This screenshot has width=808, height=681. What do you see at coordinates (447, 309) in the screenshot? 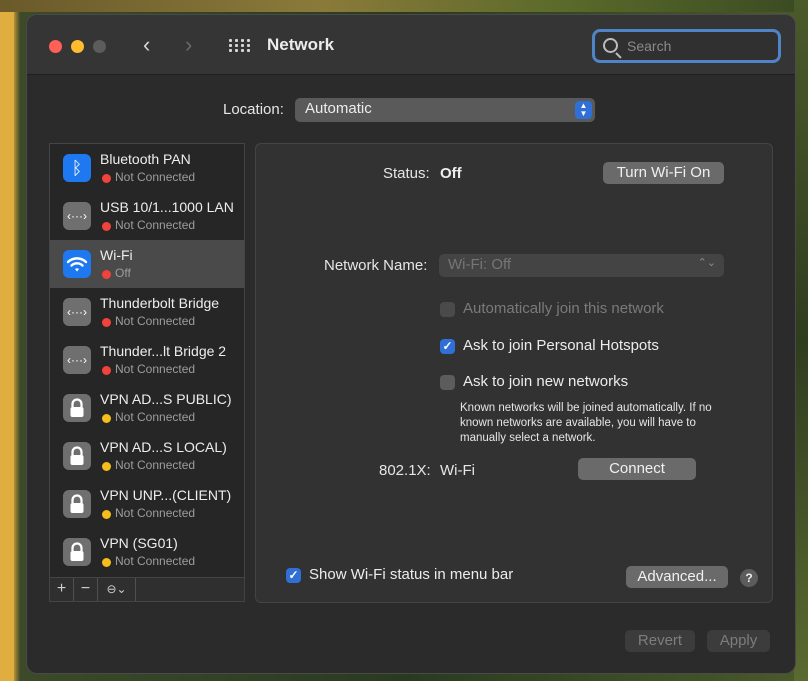
I see `auto-join-checkbox` at bounding box center [447, 309].